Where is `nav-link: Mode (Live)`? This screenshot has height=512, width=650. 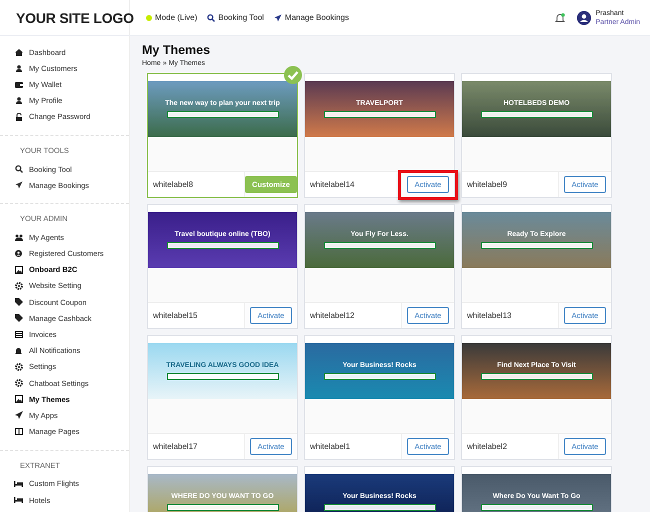 nav-link: Mode (Live) is located at coordinates (172, 17).